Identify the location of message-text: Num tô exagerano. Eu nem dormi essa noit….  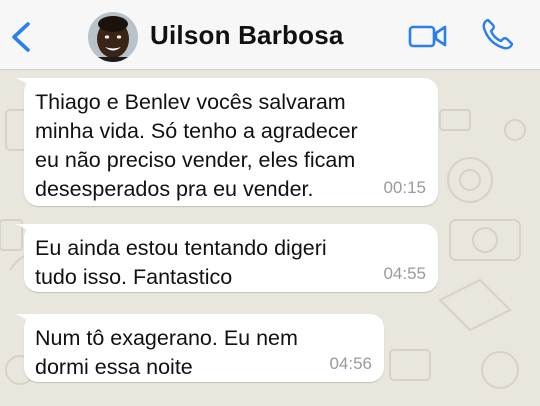
(166, 352).